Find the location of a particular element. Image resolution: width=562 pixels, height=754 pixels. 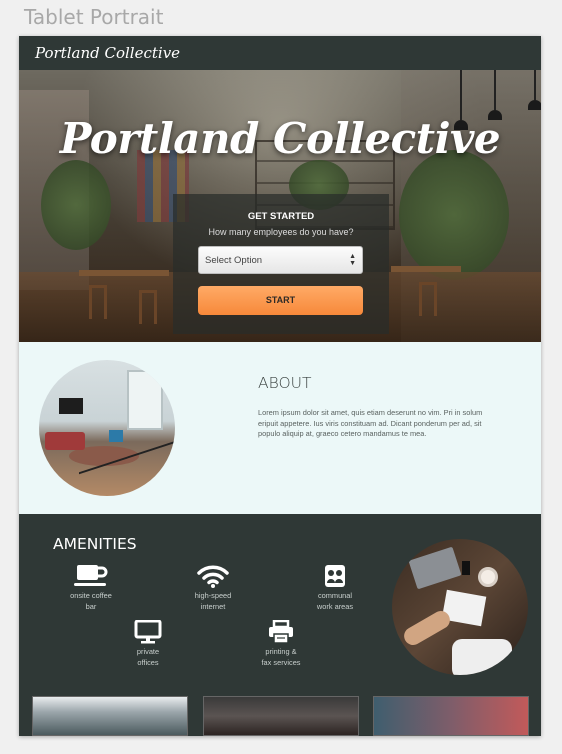

amenity-label: private is located at coordinates (148, 651).